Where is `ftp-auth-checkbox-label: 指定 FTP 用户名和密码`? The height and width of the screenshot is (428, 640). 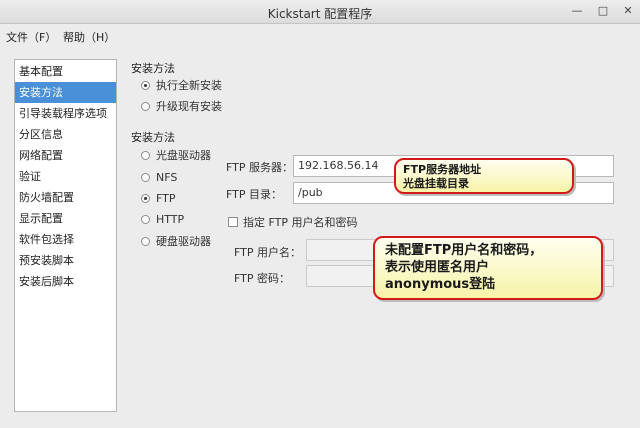 ftp-auth-checkbox-label: 指定 FTP 用户名和密码 is located at coordinates (300, 222).